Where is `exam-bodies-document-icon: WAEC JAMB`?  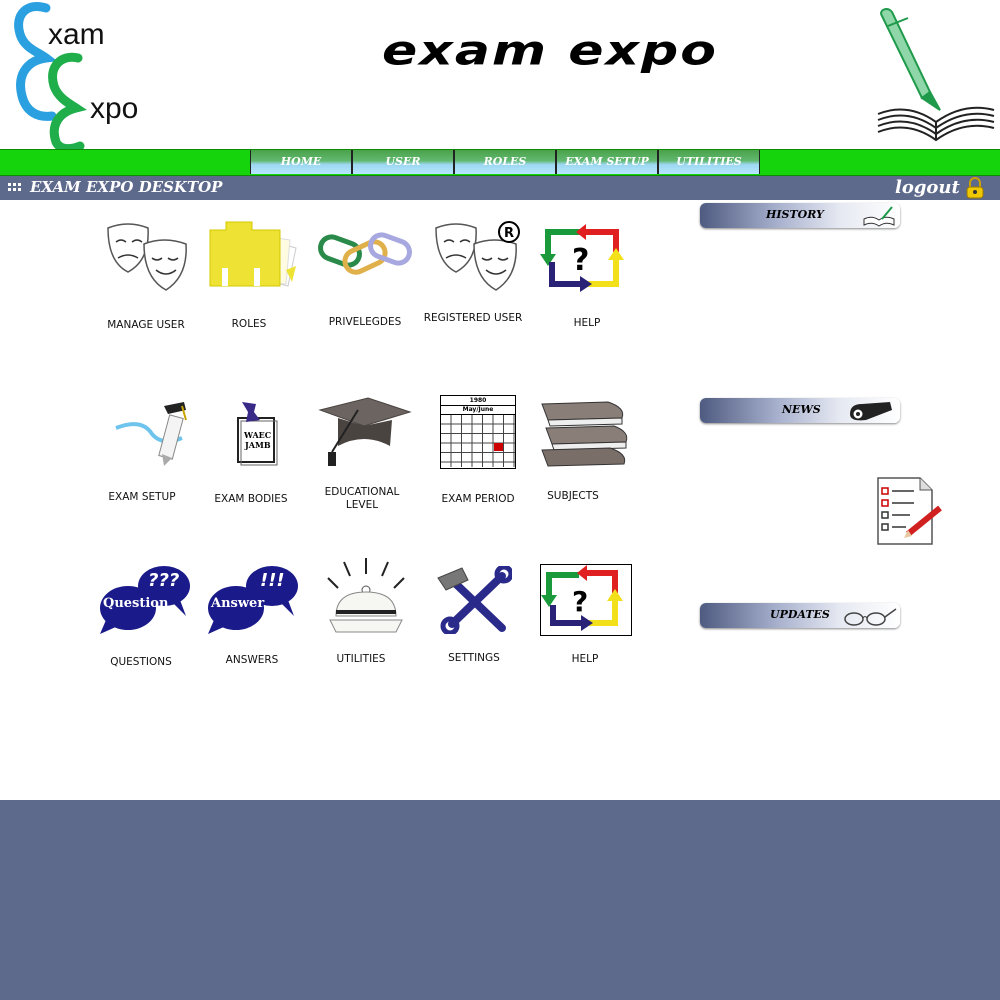 exam-bodies-document-icon: WAEC JAMB is located at coordinates (257, 434).